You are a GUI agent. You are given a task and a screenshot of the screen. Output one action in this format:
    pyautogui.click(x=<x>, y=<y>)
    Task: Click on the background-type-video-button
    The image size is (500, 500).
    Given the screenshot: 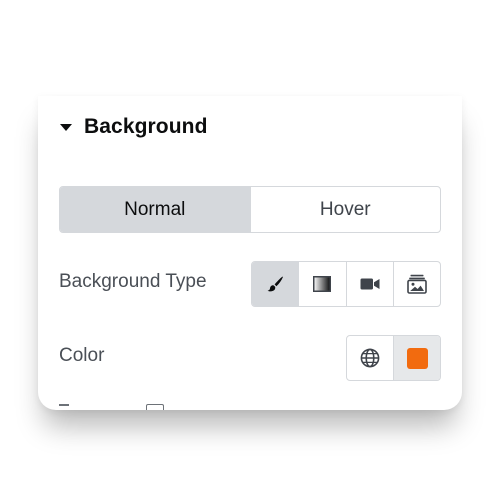 What is the action you would take?
    pyautogui.click(x=369, y=284)
    